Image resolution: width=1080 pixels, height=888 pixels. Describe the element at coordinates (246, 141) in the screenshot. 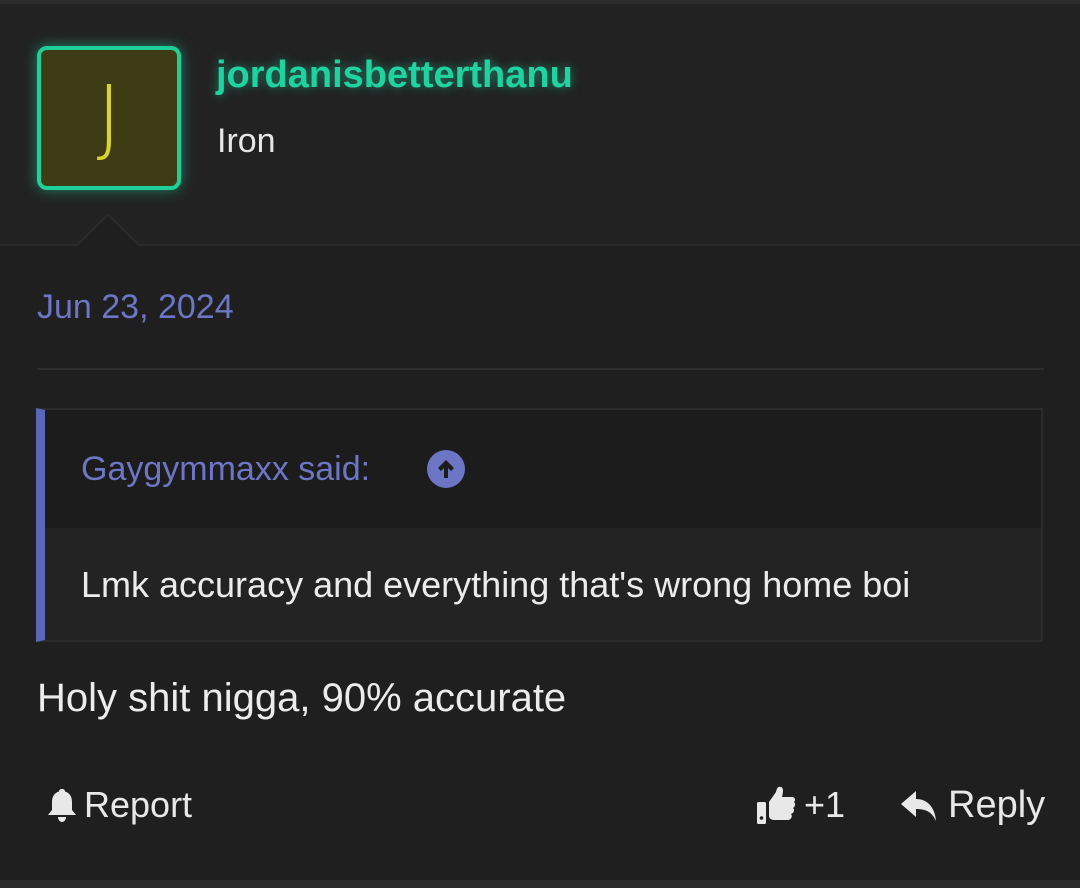

I see `user-title: Iron` at that location.